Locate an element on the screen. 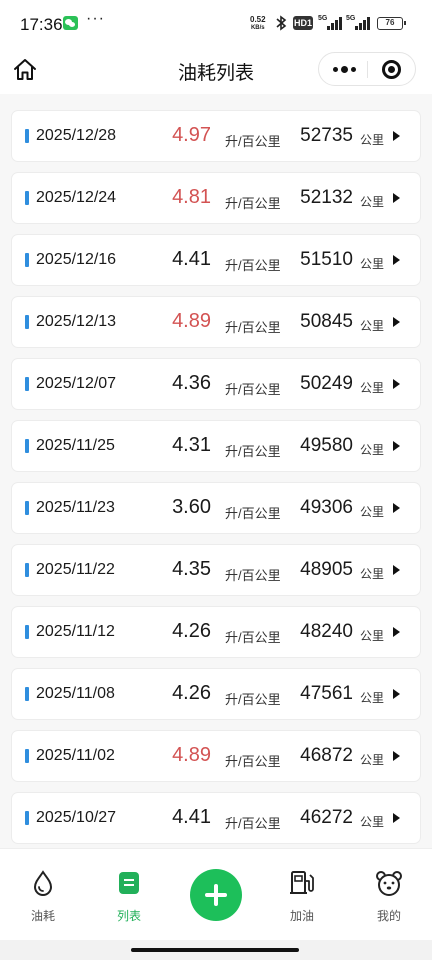 The width and height of the screenshot is (432, 960). signal-1-label: 5G is located at coordinates (323, 18).